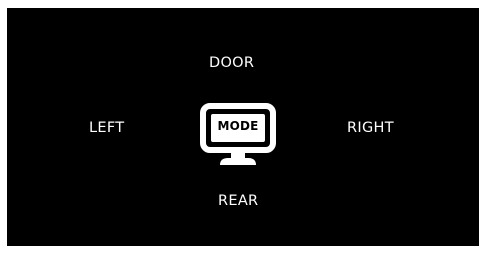 The height and width of the screenshot is (254, 486). What do you see at coordinates (238, 201) in the screenshot?
I see `rear-option: REAR` at bounding box center [238, 201].